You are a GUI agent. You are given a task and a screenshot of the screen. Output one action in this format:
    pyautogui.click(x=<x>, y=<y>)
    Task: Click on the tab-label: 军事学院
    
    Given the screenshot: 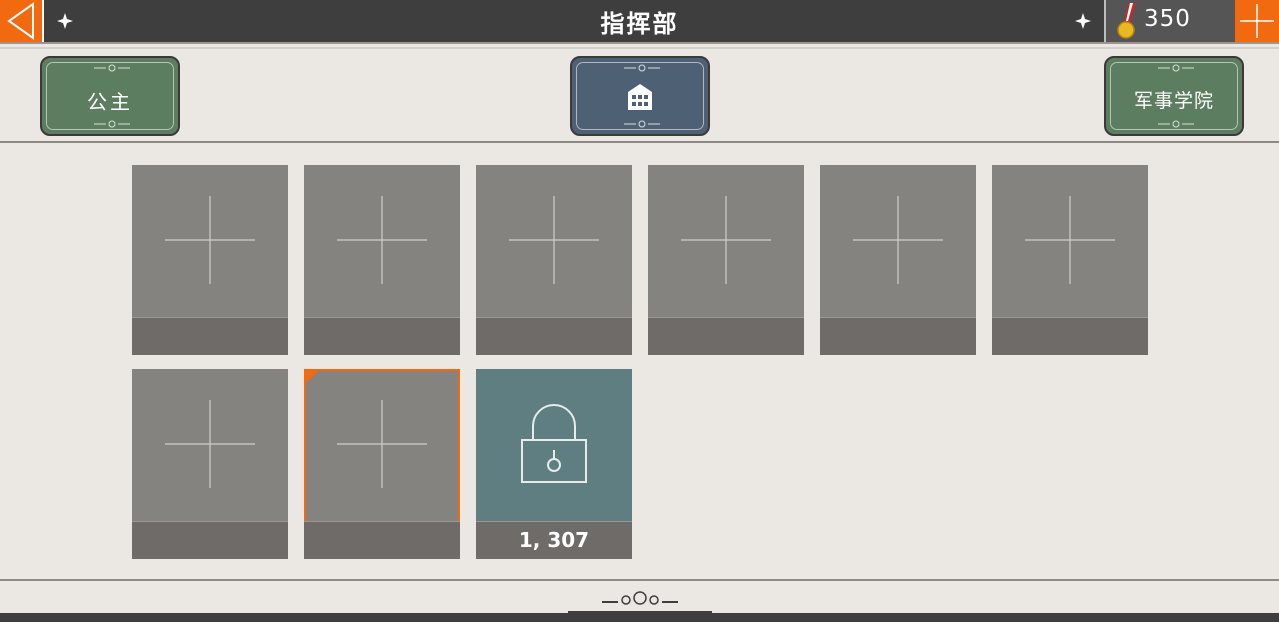 What is the action you would take?
    pyautogui.click(x=1173, y=101)
    